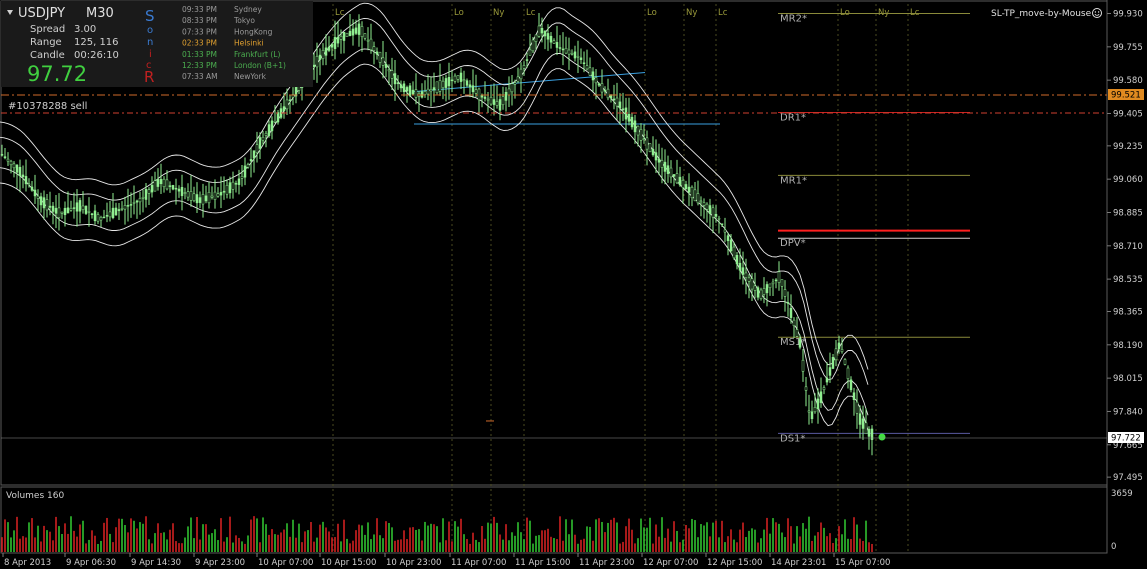 The width and height of the screenshot is (1147, 569). I want to click on price-tick-label: 99.235, so click(1128, 147).